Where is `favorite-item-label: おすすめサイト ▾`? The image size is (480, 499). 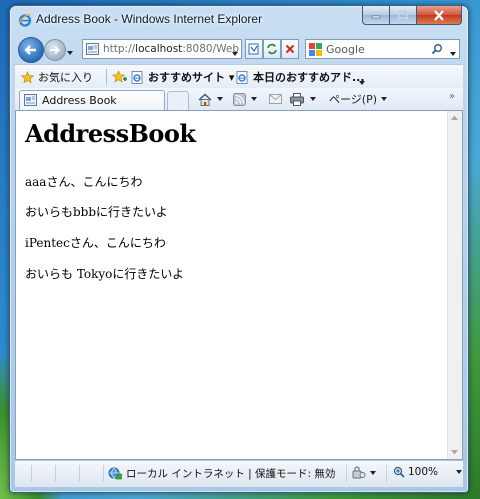 favorite-item-label: おすすめサイト ▾ is located at coordinates (191, 77).